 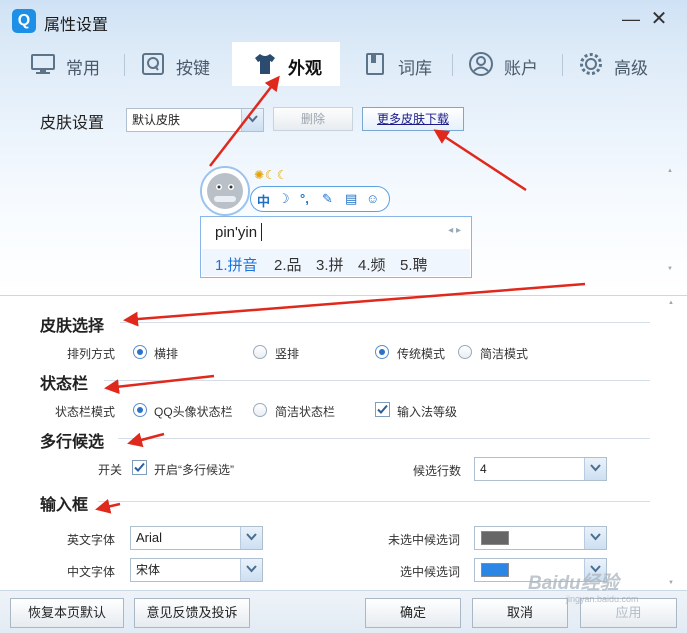 I want to click on multi-candidate-label: 开启“多行候选”, so click(x=194, y=470).